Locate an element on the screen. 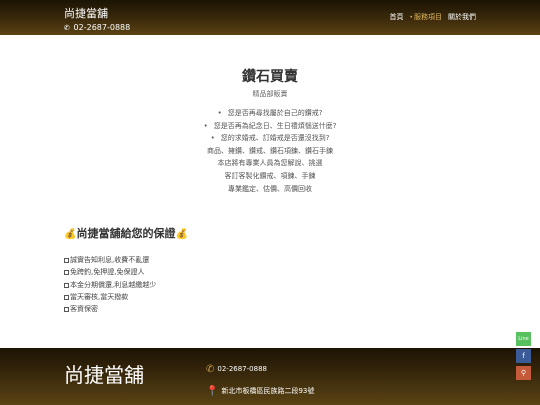 The width and height of the screenshot is (540, 405). nav-services-label: 服務項目 is located at coordinates (428, 17).